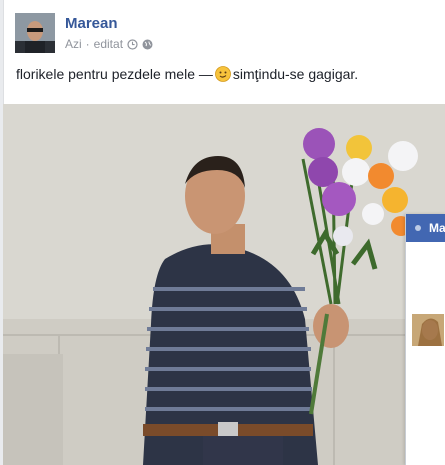  I want to click on author-name: Marean, so click(91, 23).